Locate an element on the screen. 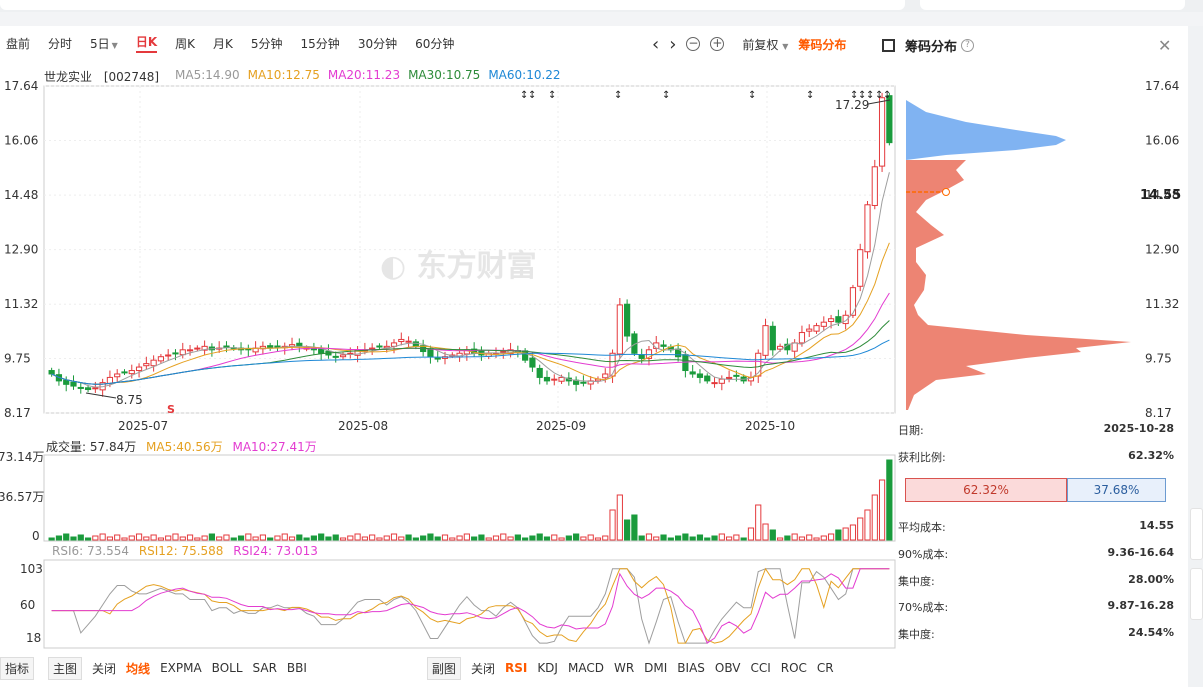 The image size is (1203, 687). rsi-button: RSI is located at coordinates (516, 668).